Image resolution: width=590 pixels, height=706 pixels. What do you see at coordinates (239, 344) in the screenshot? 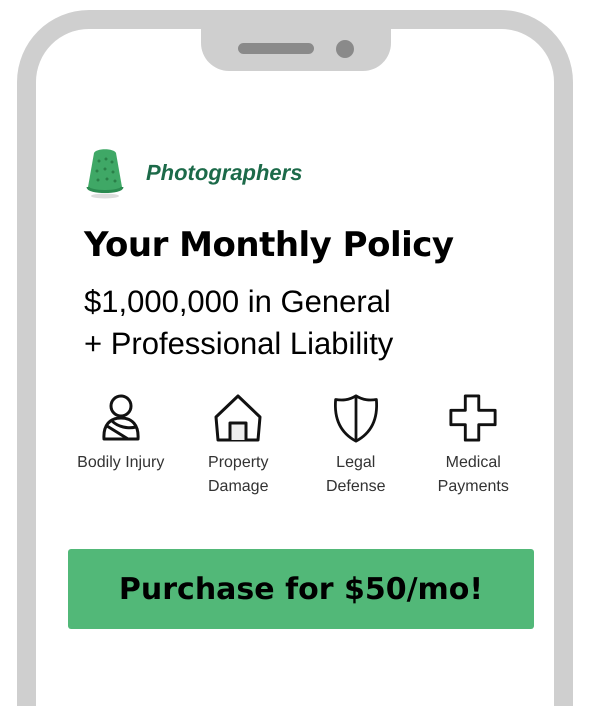
I see `coverage-summary: + Professional Liability` at bounding box center [239, 344].